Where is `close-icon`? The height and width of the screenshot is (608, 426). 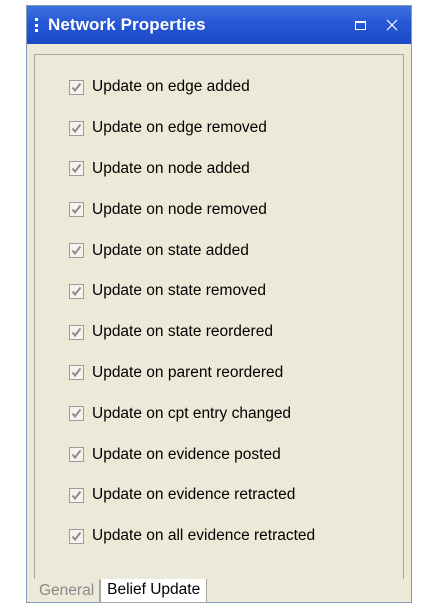 close-icon is located at coordinates (392, 25).